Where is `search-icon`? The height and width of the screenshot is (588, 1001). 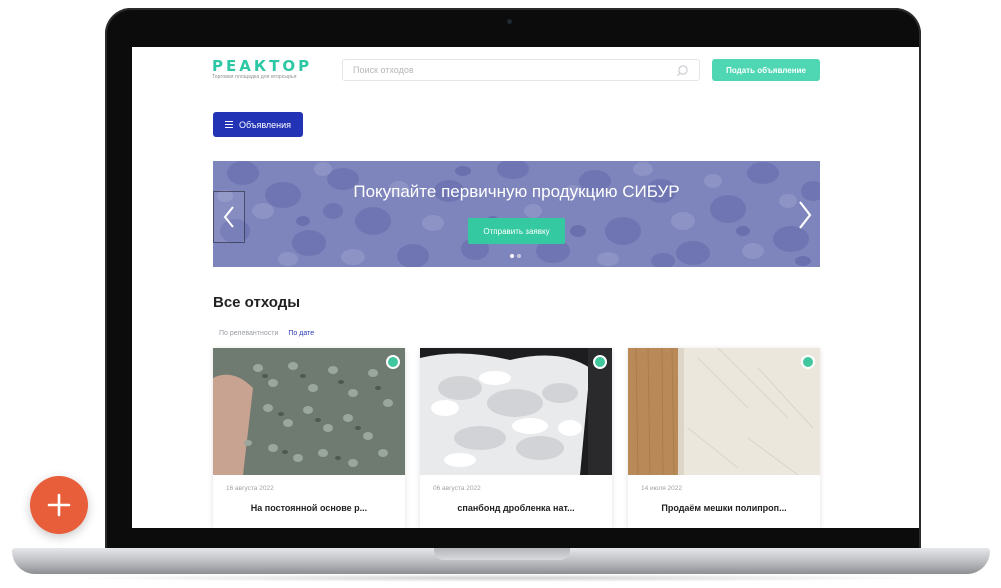
search-icon is located at coordinates (682, 70).